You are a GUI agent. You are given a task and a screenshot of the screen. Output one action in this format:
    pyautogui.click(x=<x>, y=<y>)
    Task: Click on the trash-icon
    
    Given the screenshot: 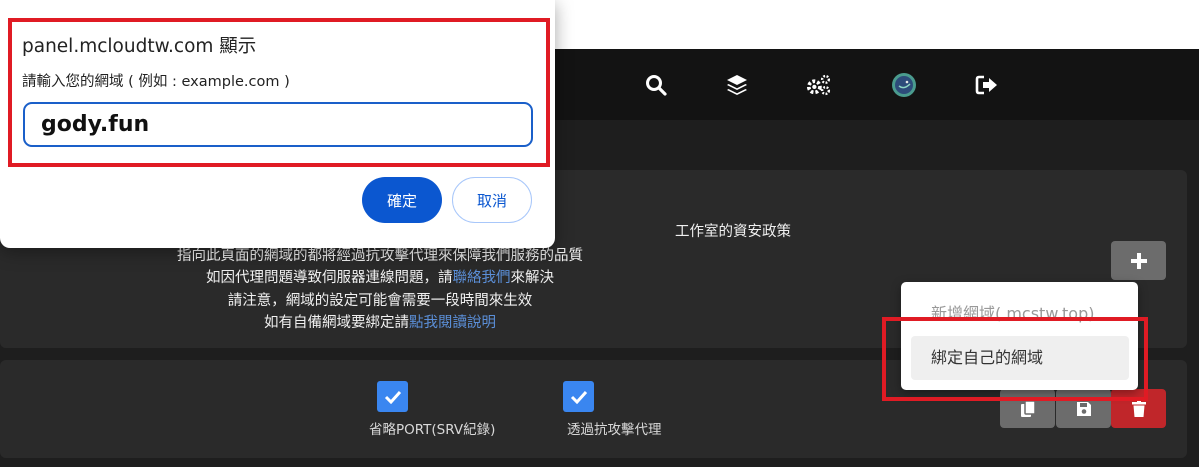 What is the action you would take?
    pyautogui.click(x=1138, y=408)
    